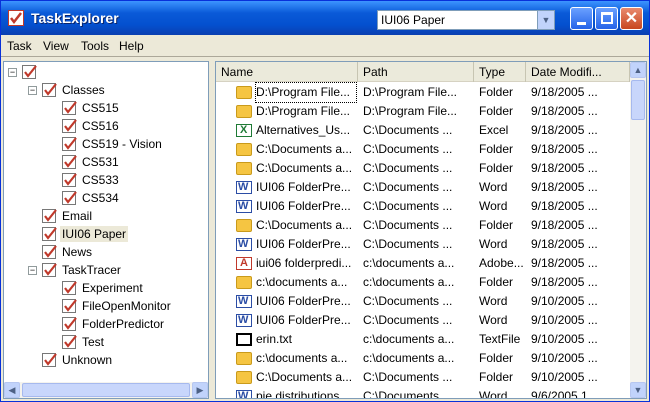 The height and width of the screenshot is (402, 650). I want to click on tree-node-label: IUI06 Paper, so click(94, 234).